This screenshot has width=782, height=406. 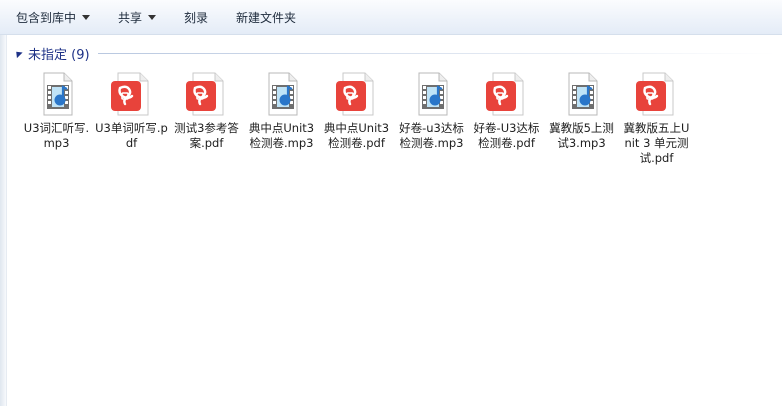 What do you see at coordinates (356, 135) in the screenshot?
I see `file-name: 典中点Unit3 检测卷.pdf` at bounding box center [356, 135].